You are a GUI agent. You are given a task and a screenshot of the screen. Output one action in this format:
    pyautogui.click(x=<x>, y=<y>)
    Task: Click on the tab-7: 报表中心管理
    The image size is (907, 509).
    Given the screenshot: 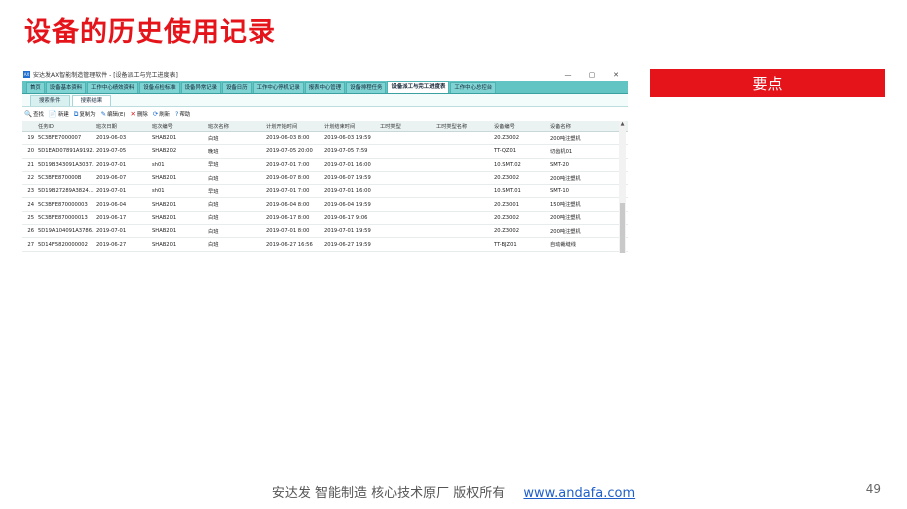 What is the action you would take?
    pyautogui.click(x=325, y=87)
    